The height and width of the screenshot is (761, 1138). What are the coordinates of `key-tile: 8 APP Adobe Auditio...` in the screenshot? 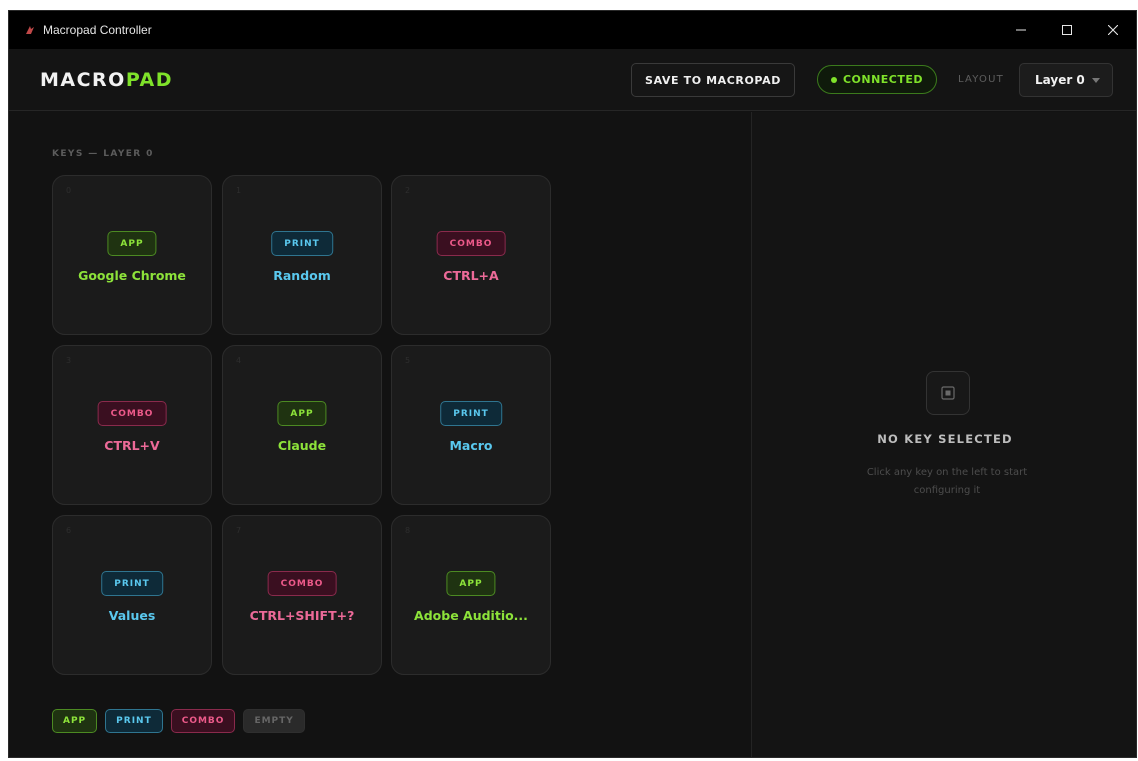 It's located at (471, 595).